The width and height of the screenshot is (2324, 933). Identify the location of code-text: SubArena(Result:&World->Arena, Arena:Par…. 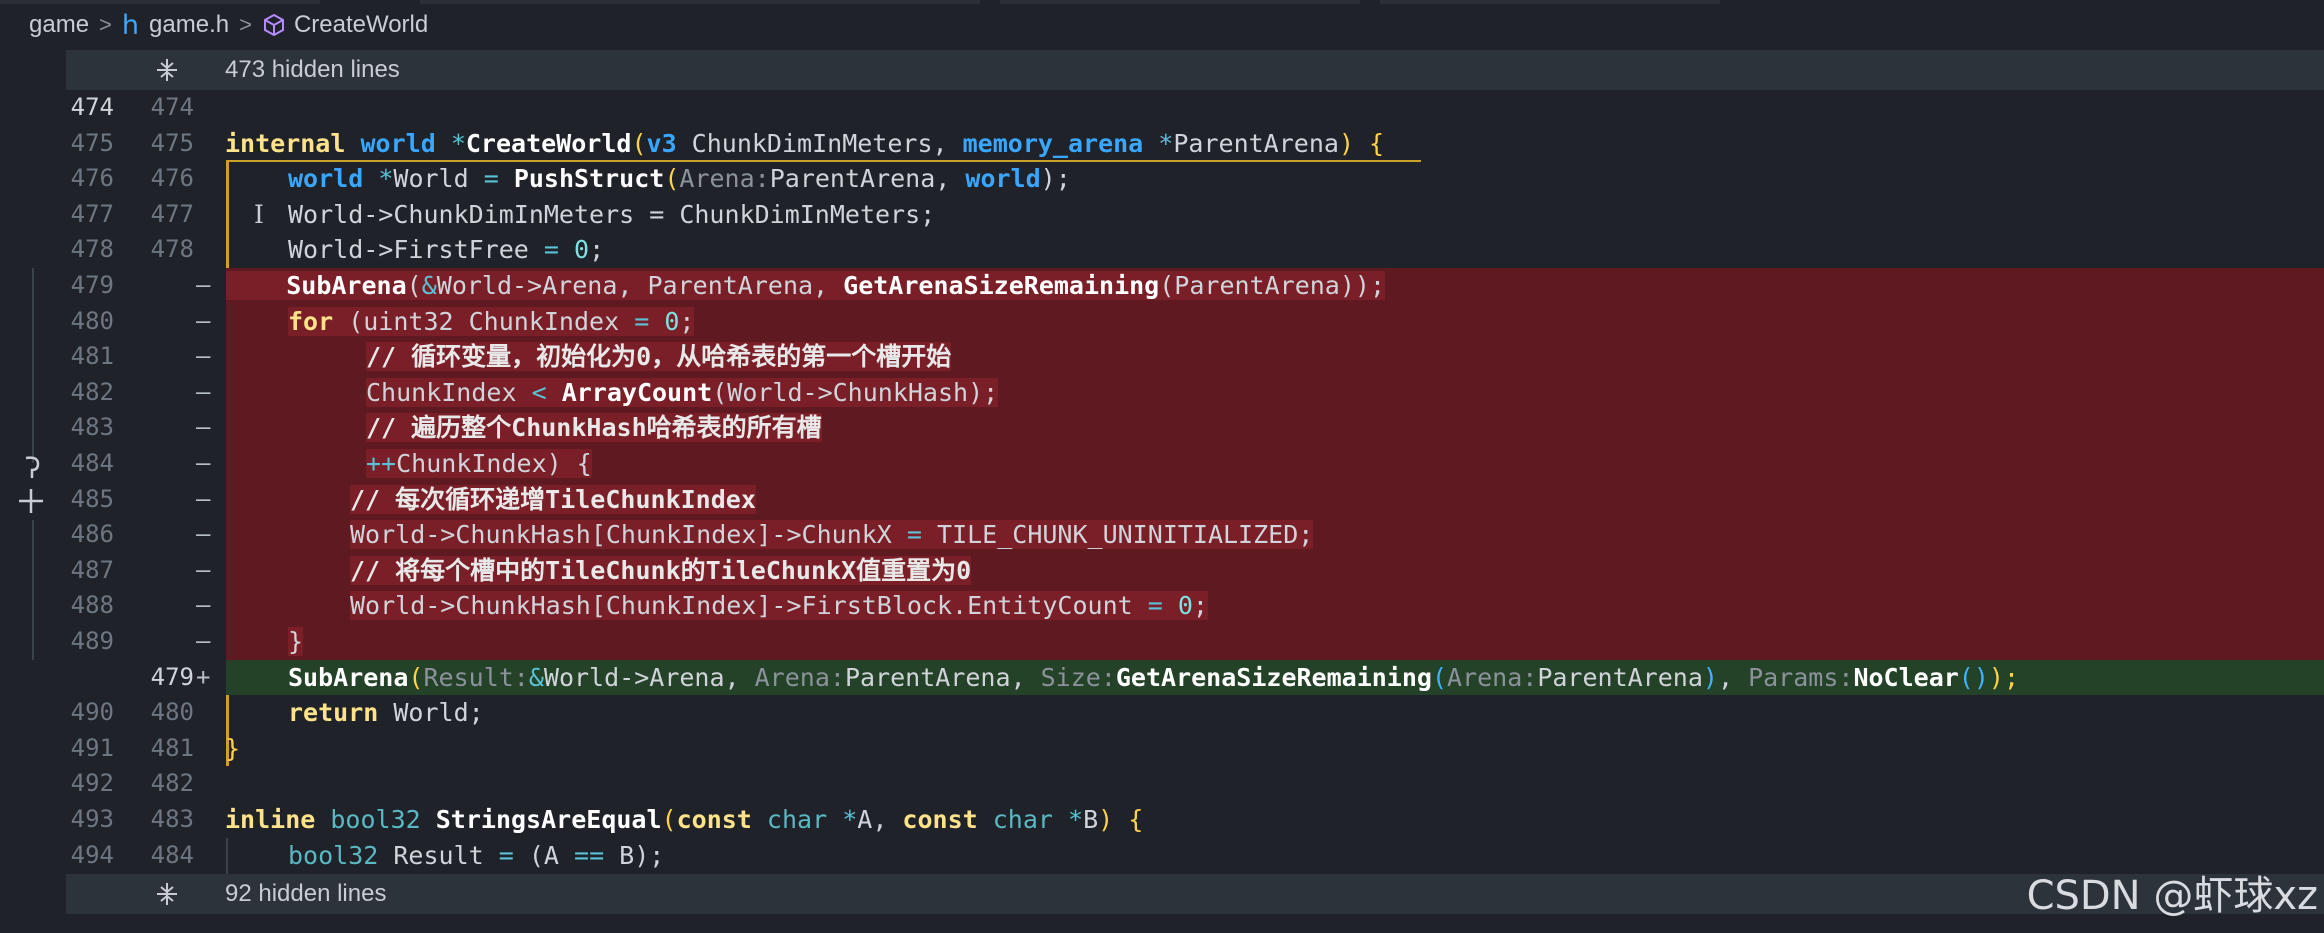
(1153, 678).